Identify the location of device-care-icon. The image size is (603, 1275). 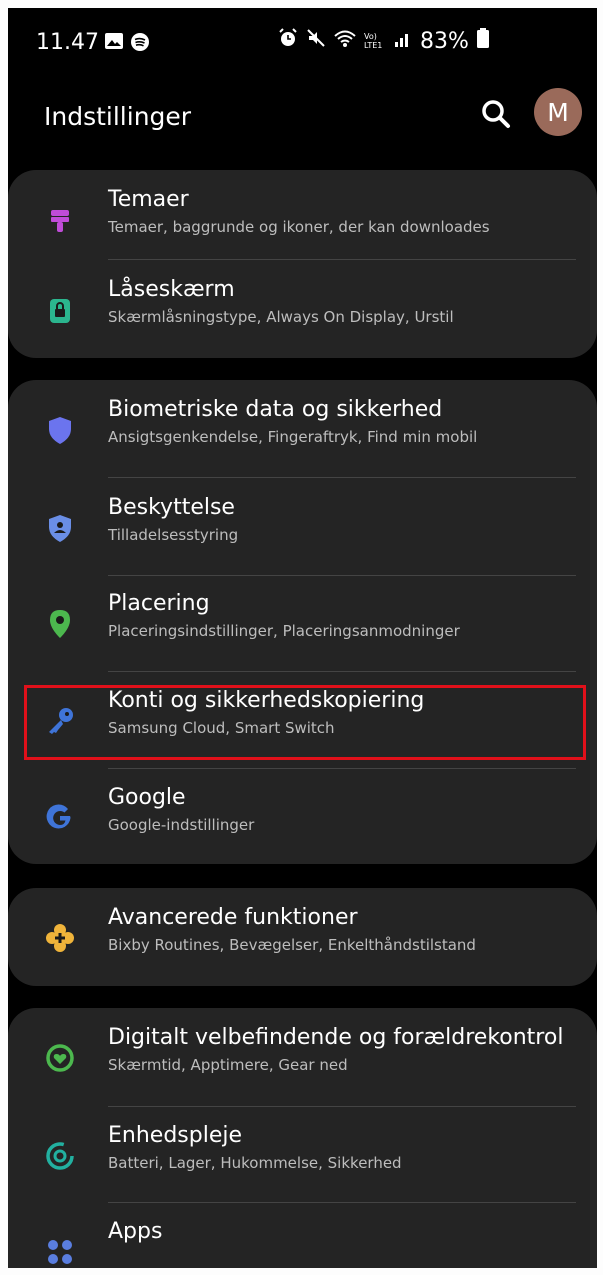
(60, 1156).